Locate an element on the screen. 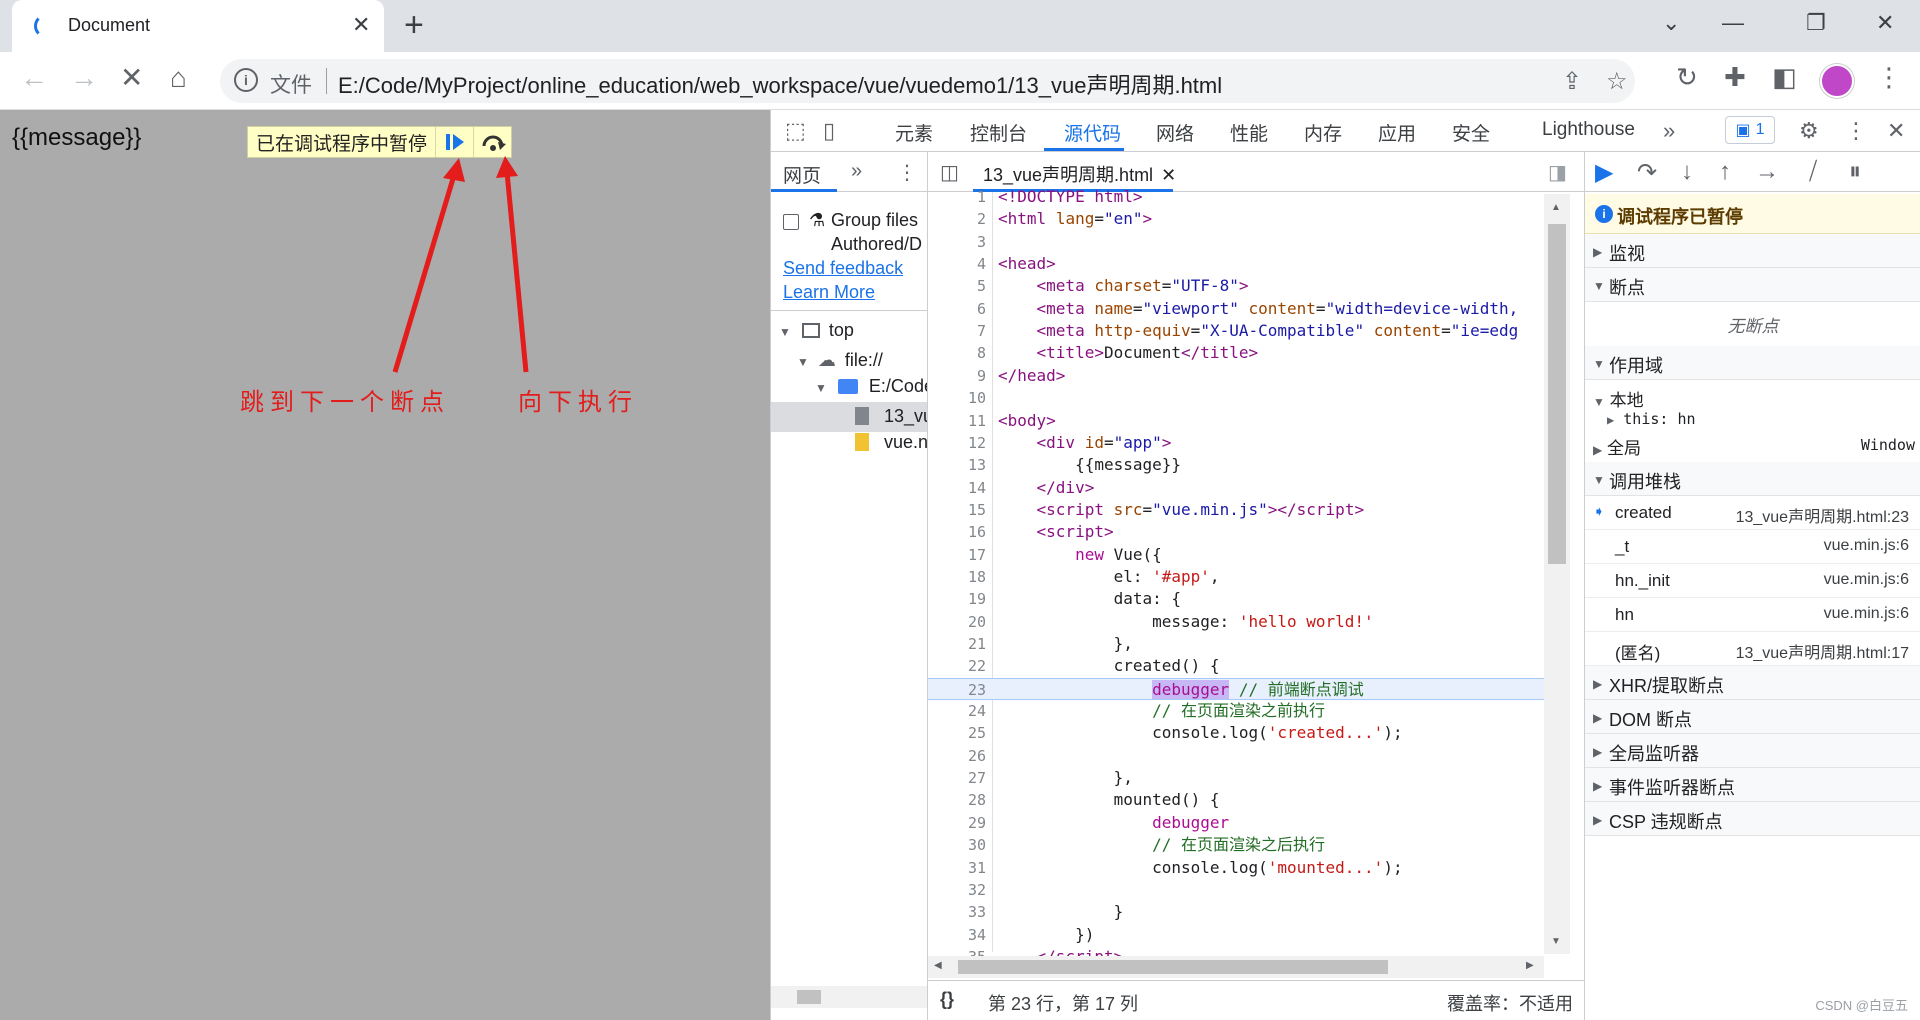 The height and width of the screenshot is (1020, 1920). line-number: 16 is located at coordinates (957, 532).